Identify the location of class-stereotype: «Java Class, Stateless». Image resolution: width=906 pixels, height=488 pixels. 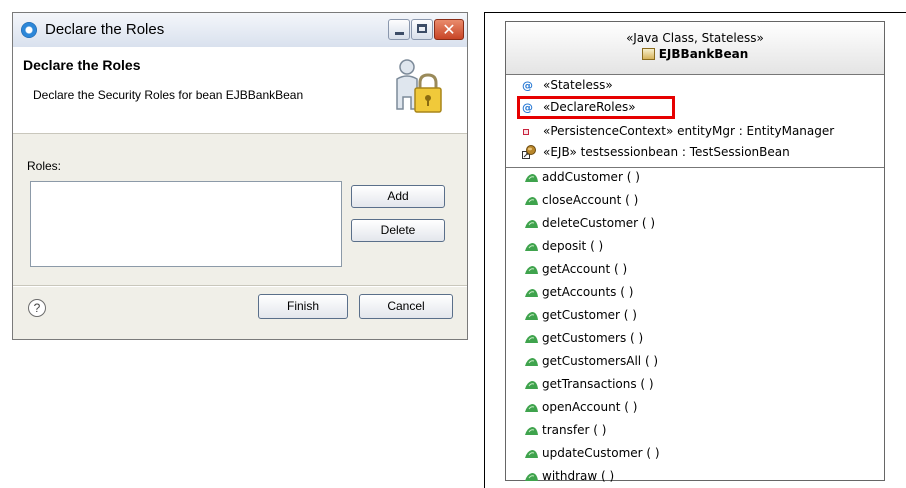
(695, 38).